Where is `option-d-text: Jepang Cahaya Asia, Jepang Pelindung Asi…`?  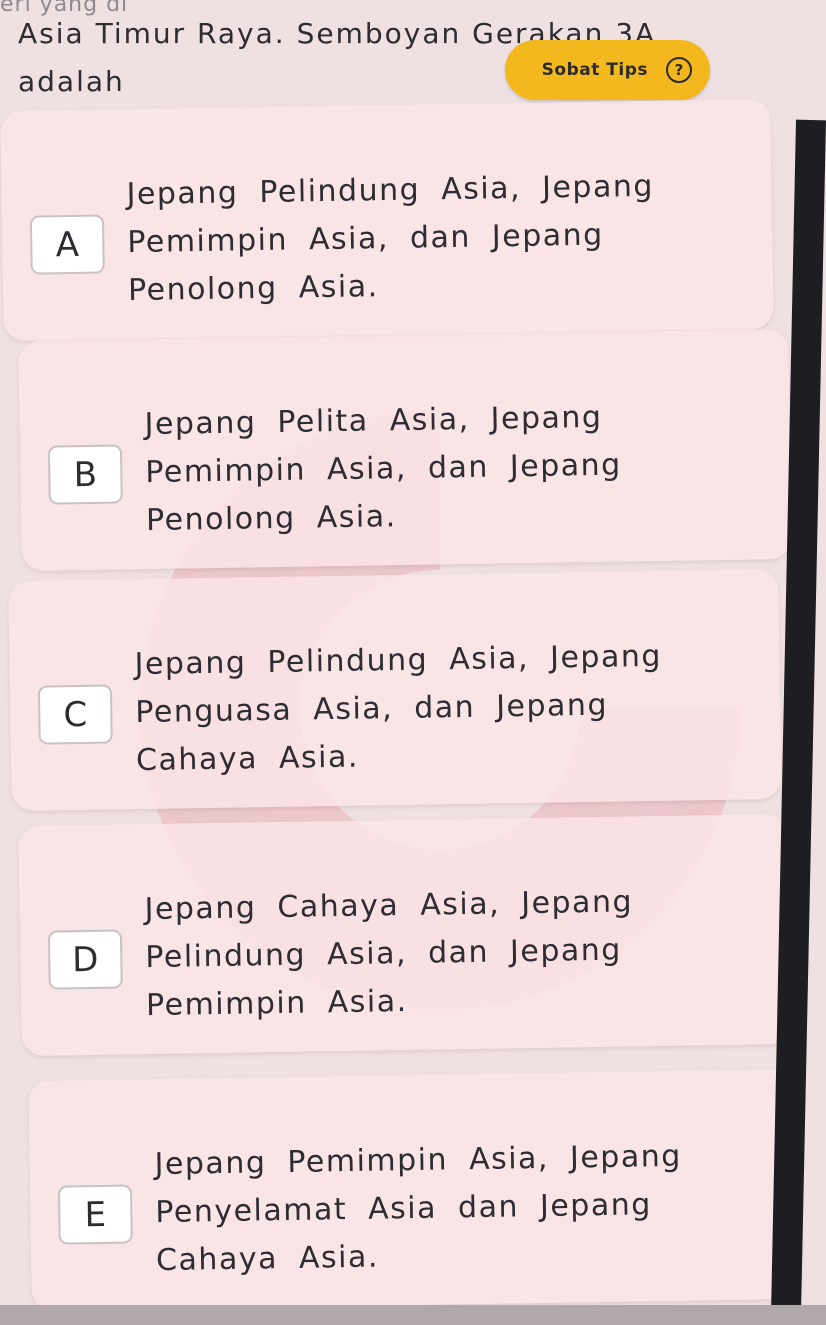
option-d-text: Jepang Cahaya Asia, Jepang Pelindung Asi… is located at coordinates (389, 954).